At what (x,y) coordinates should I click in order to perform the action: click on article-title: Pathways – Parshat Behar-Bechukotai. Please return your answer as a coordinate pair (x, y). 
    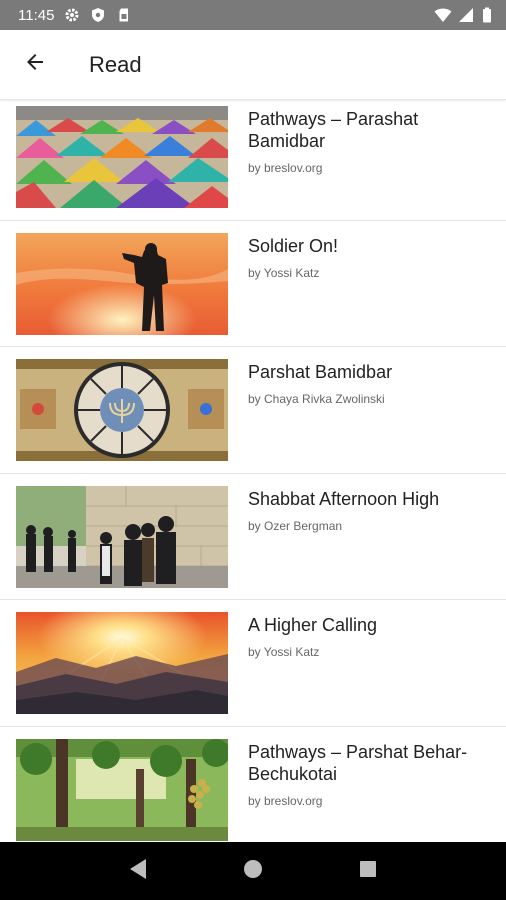
    Looking at the image, I should click on (358, 762).